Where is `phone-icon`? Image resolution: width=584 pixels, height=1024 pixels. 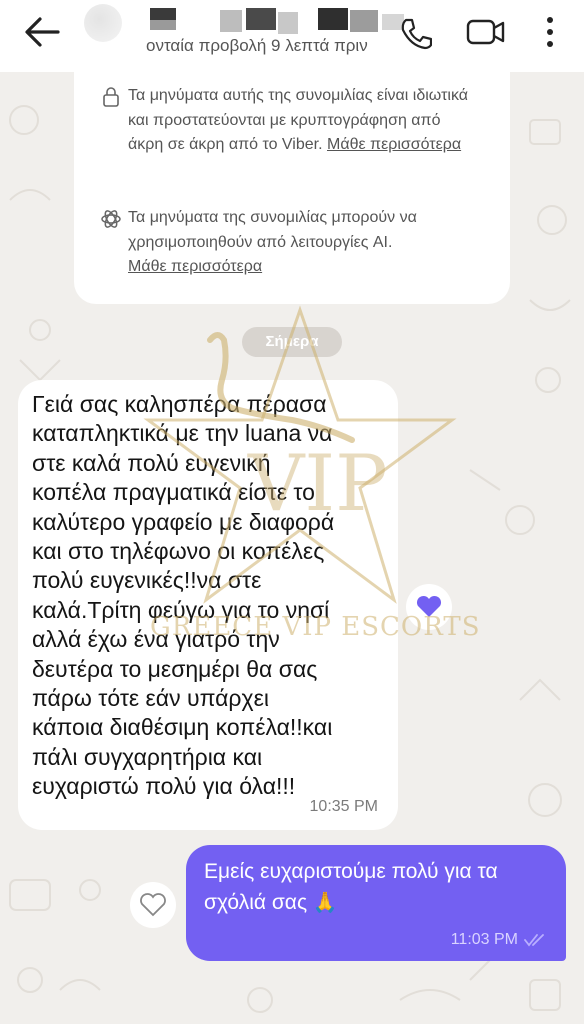
phone-icon is located at coordinates (415, 33).